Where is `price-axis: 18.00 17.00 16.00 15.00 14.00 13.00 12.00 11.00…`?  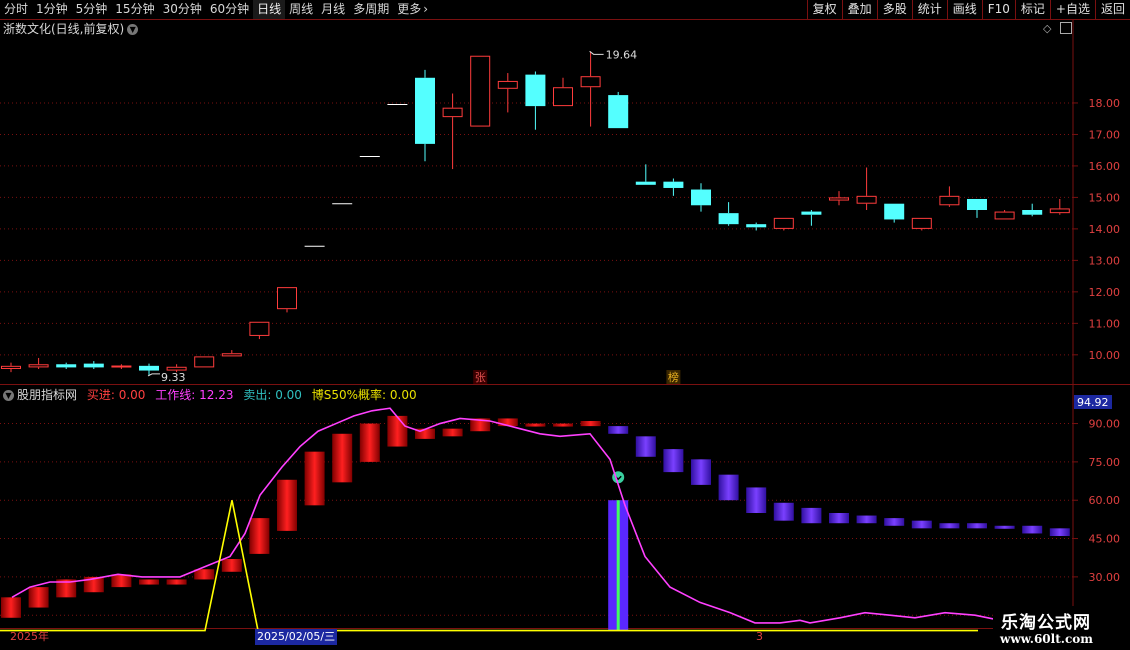
price-axis: 18.00 17.00 16.00 15.00 14.00 13.00 12.00 11.00… is located at coordinates (1096, 229).